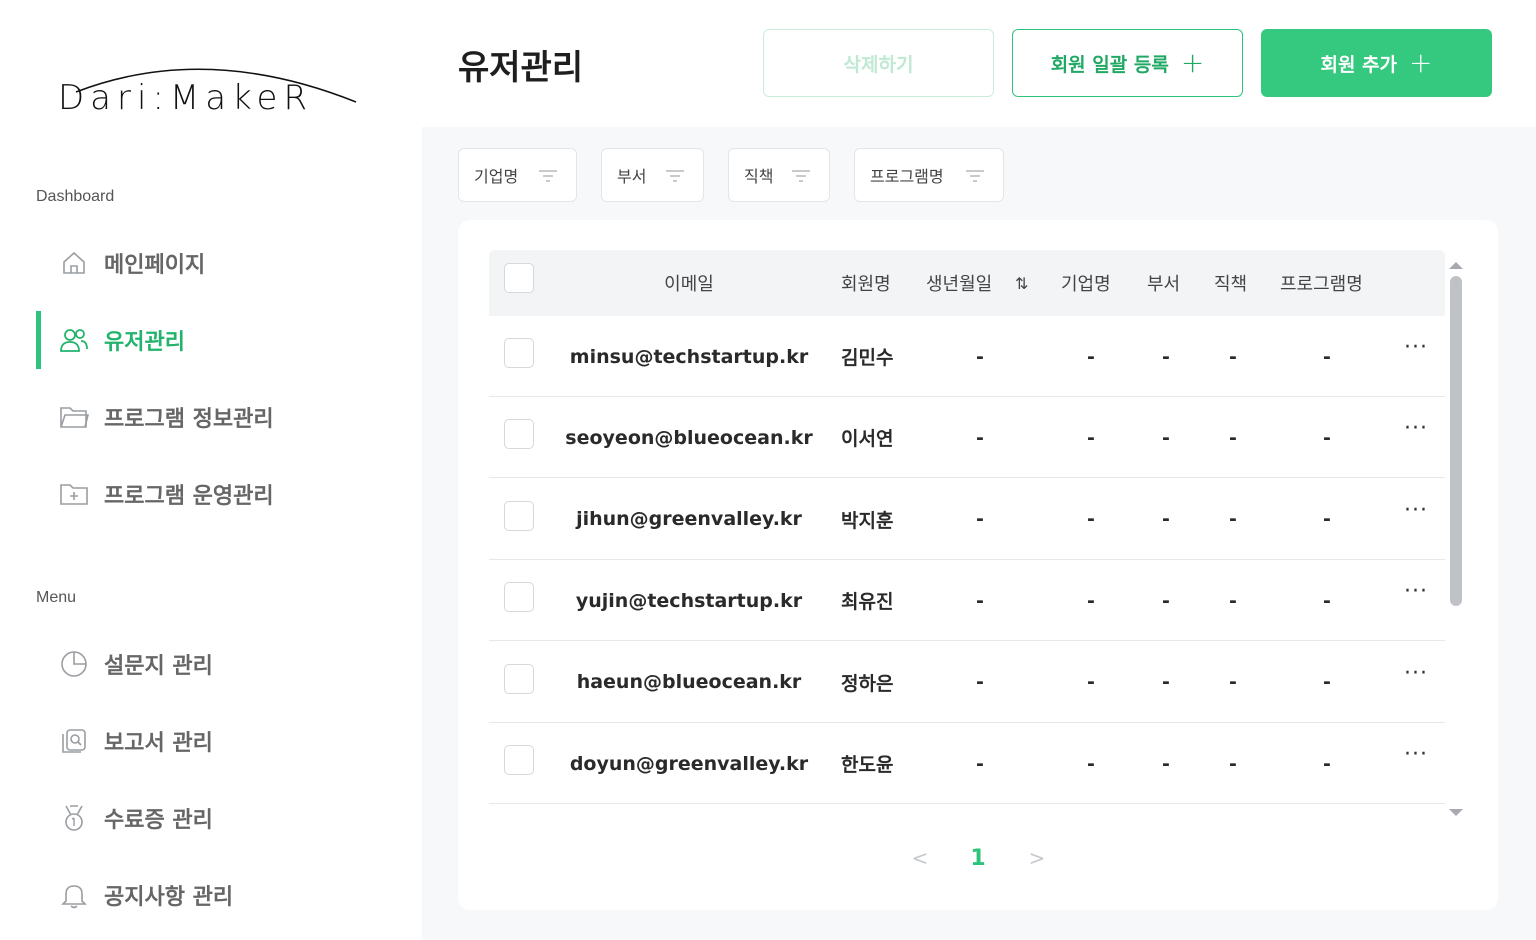  Describe the element at coordinates (74, 895) in the screenshot. I see `bell-icon` at that location.